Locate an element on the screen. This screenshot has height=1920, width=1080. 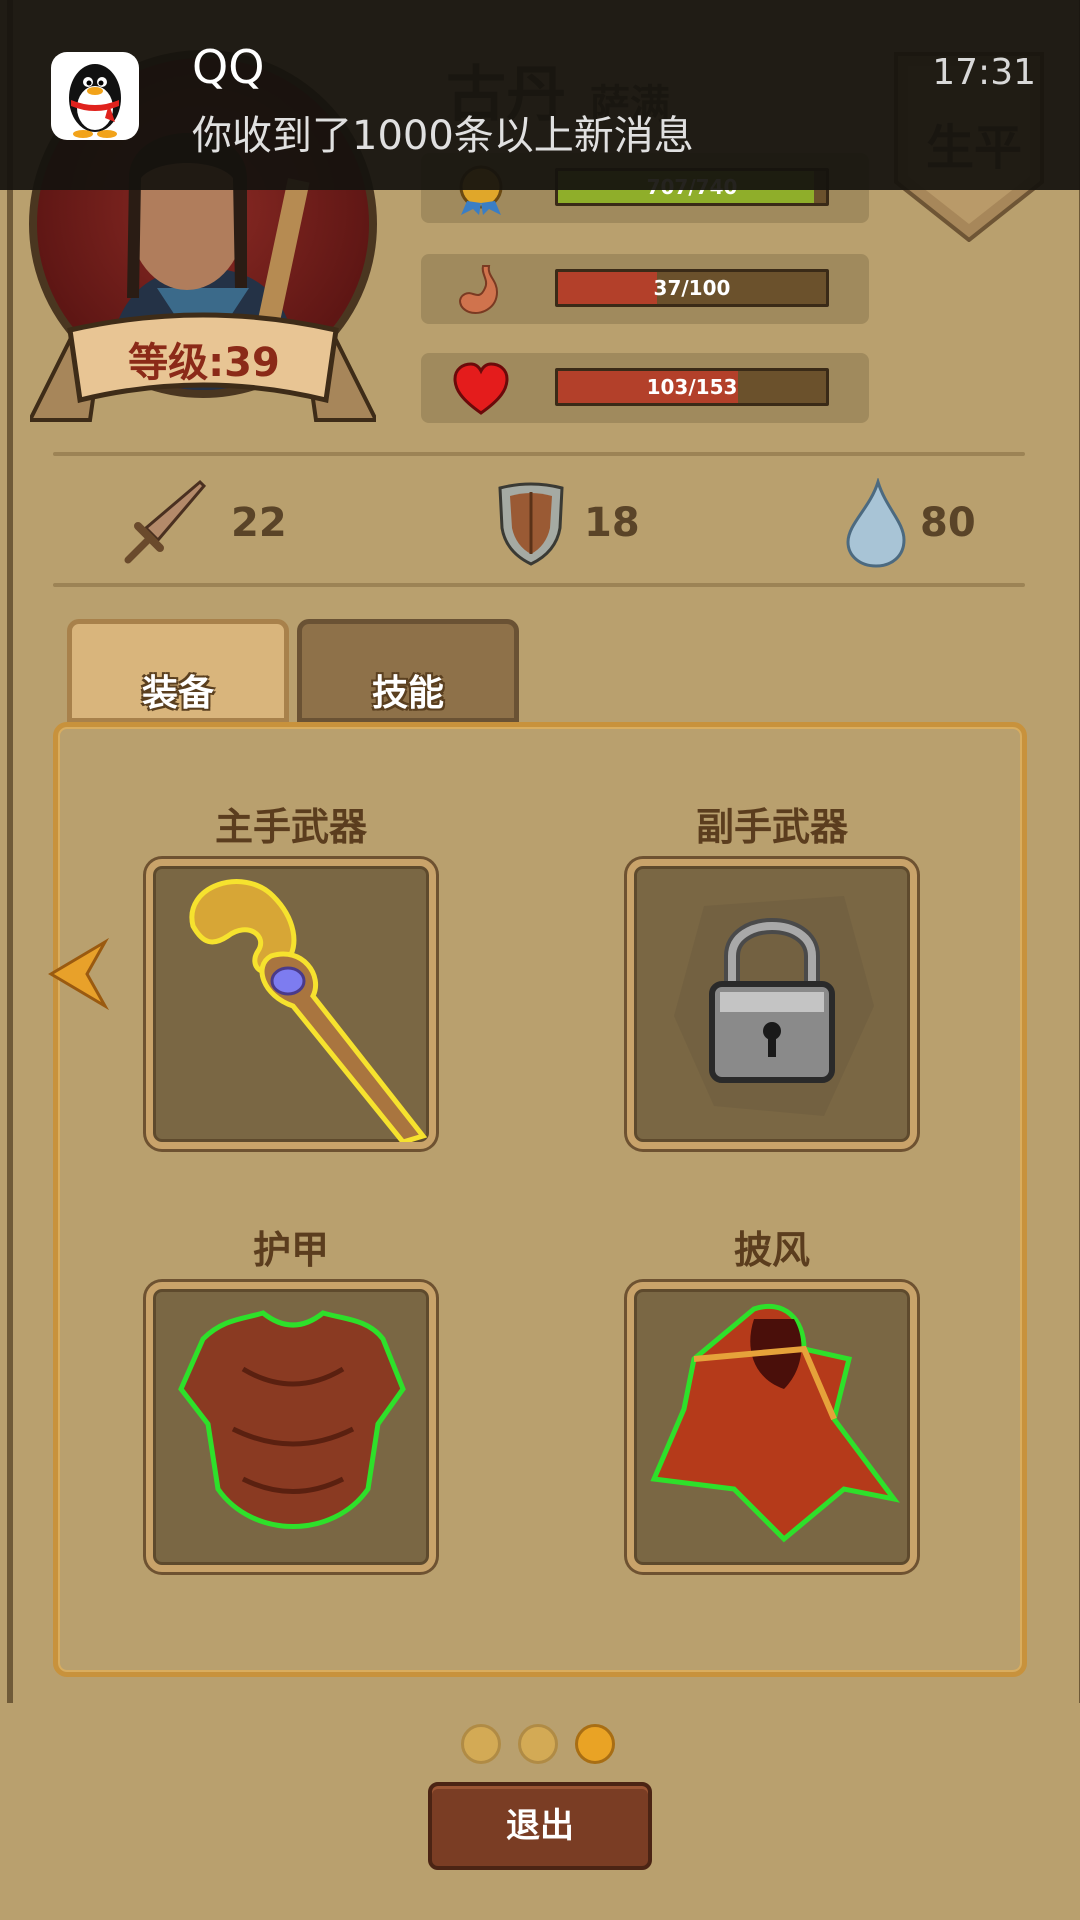
health-value: 103/153 is located at coordinates (692, 387).